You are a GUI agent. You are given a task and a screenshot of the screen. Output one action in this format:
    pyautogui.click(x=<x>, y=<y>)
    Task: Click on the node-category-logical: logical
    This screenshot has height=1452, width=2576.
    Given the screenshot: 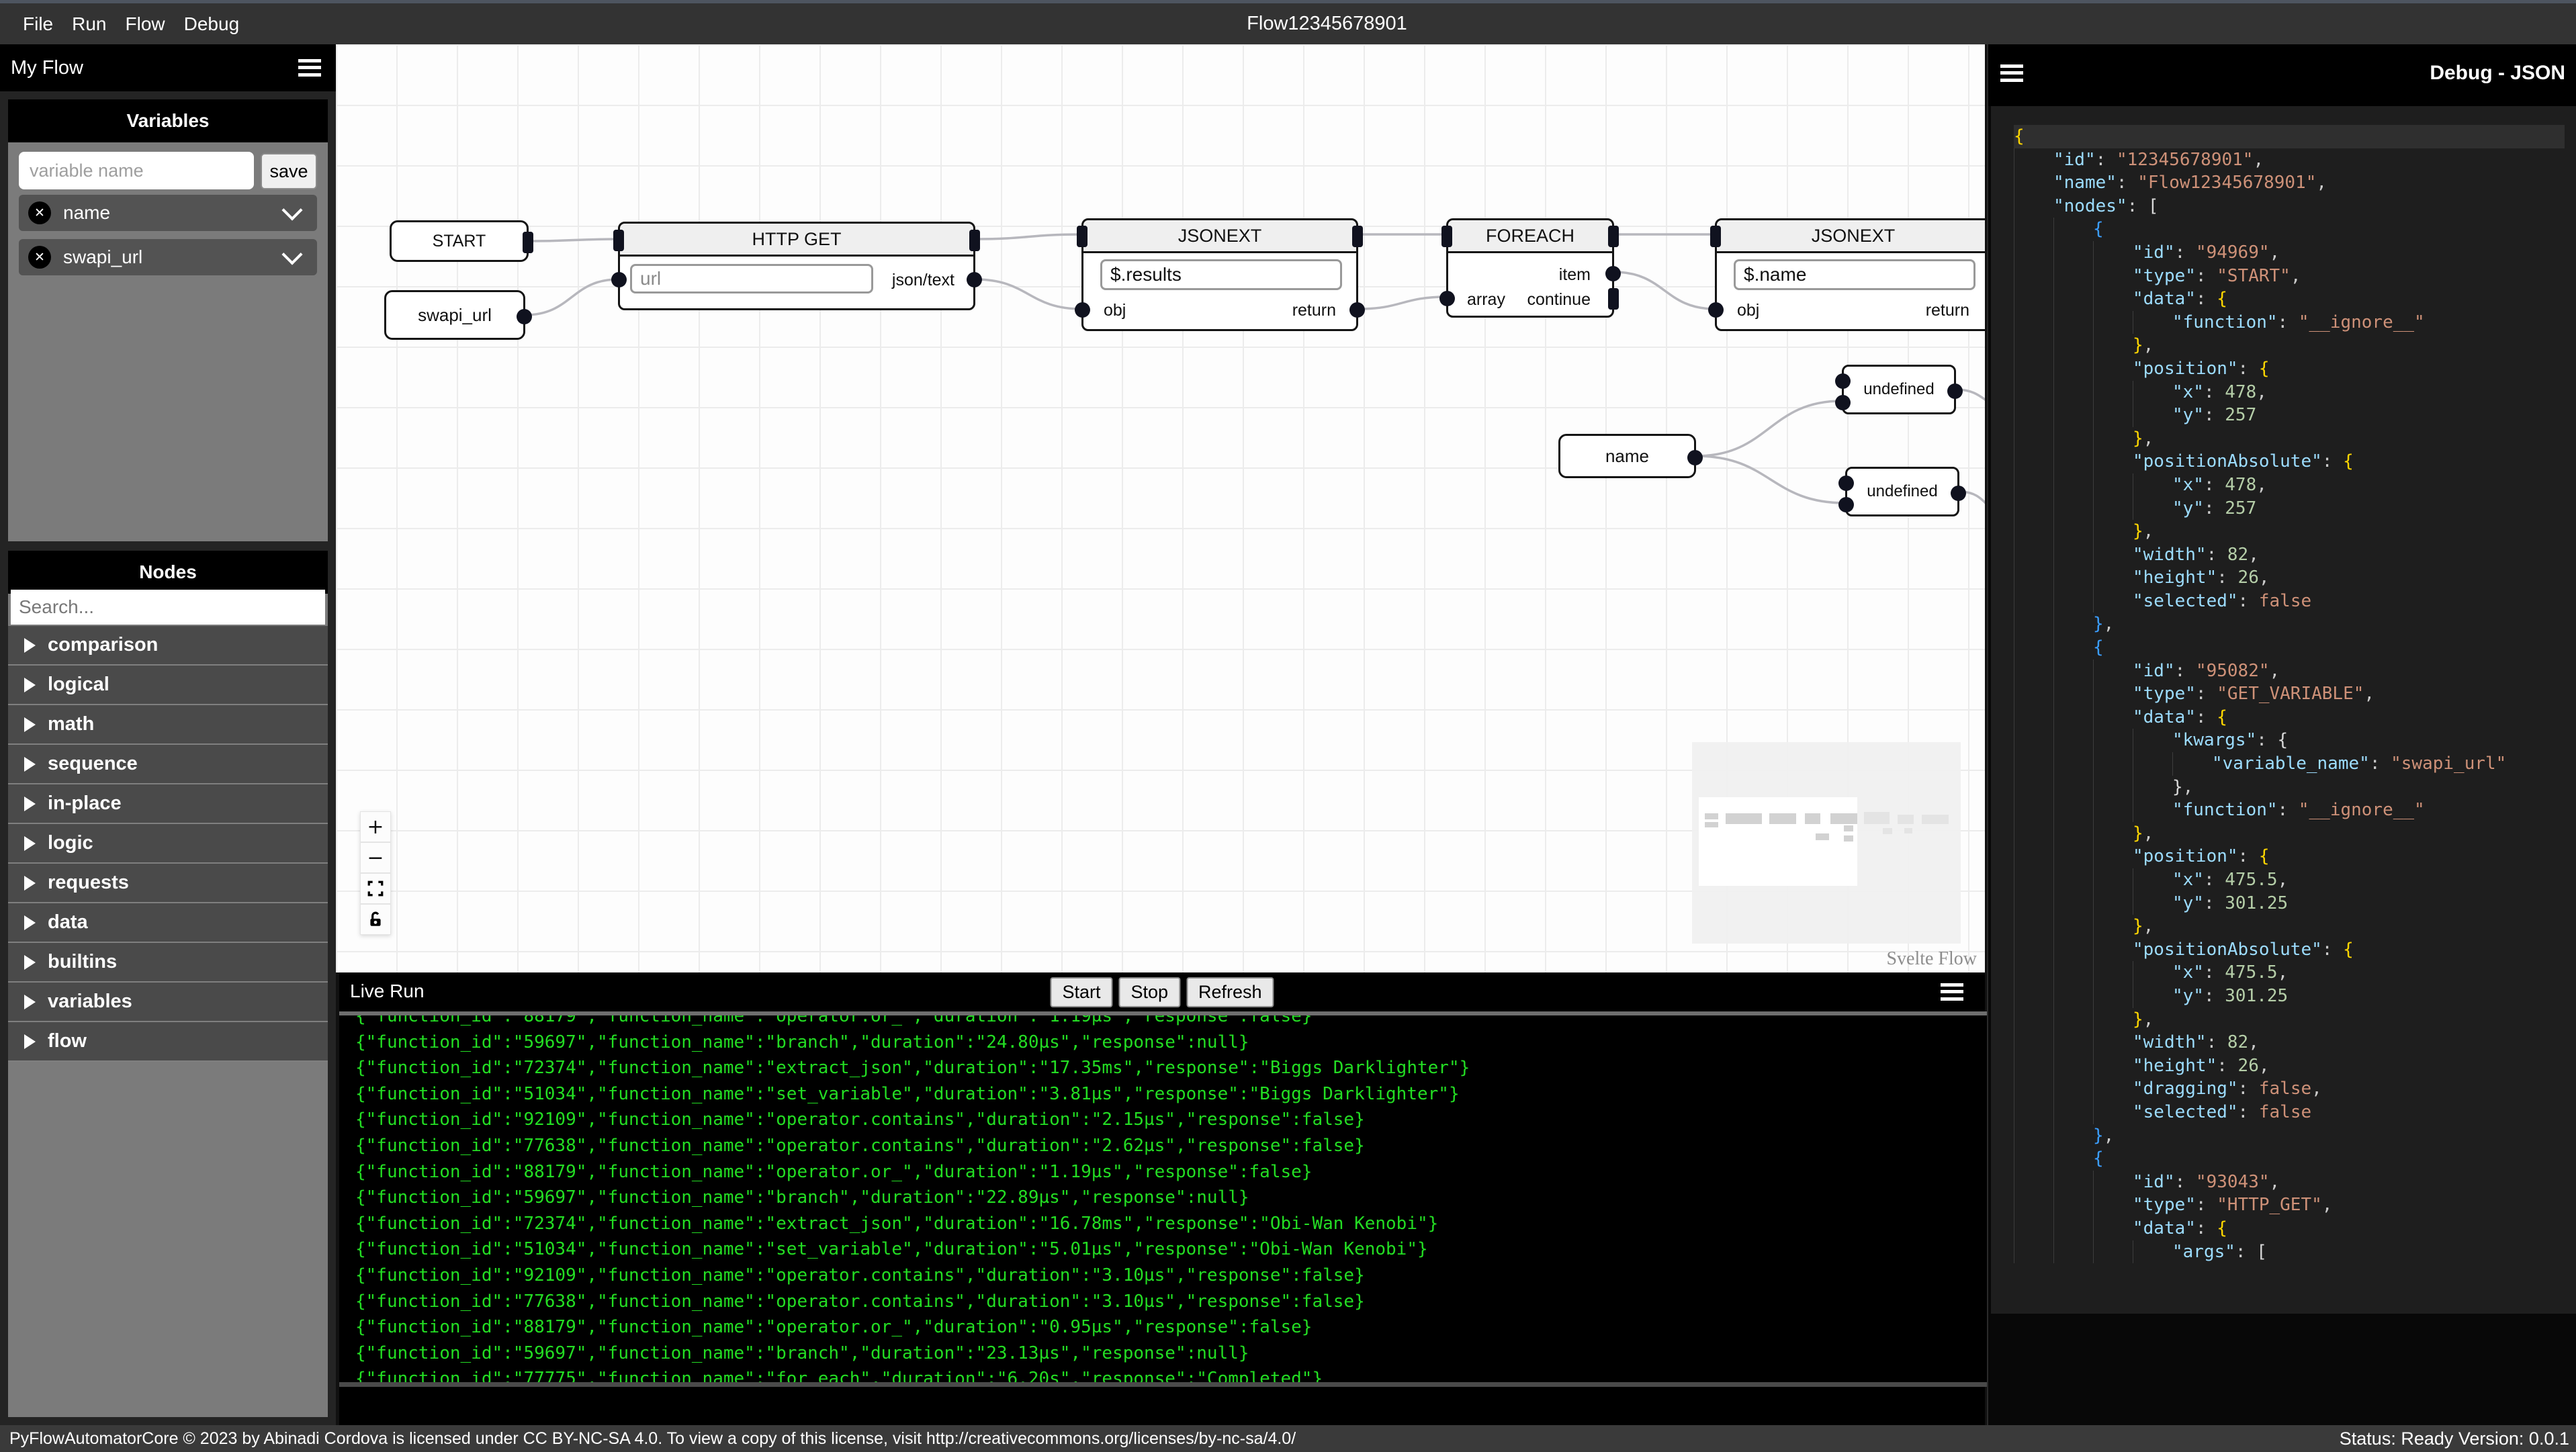 What is the action you would take?
    pyautogui.click(x=168, y=686)
    